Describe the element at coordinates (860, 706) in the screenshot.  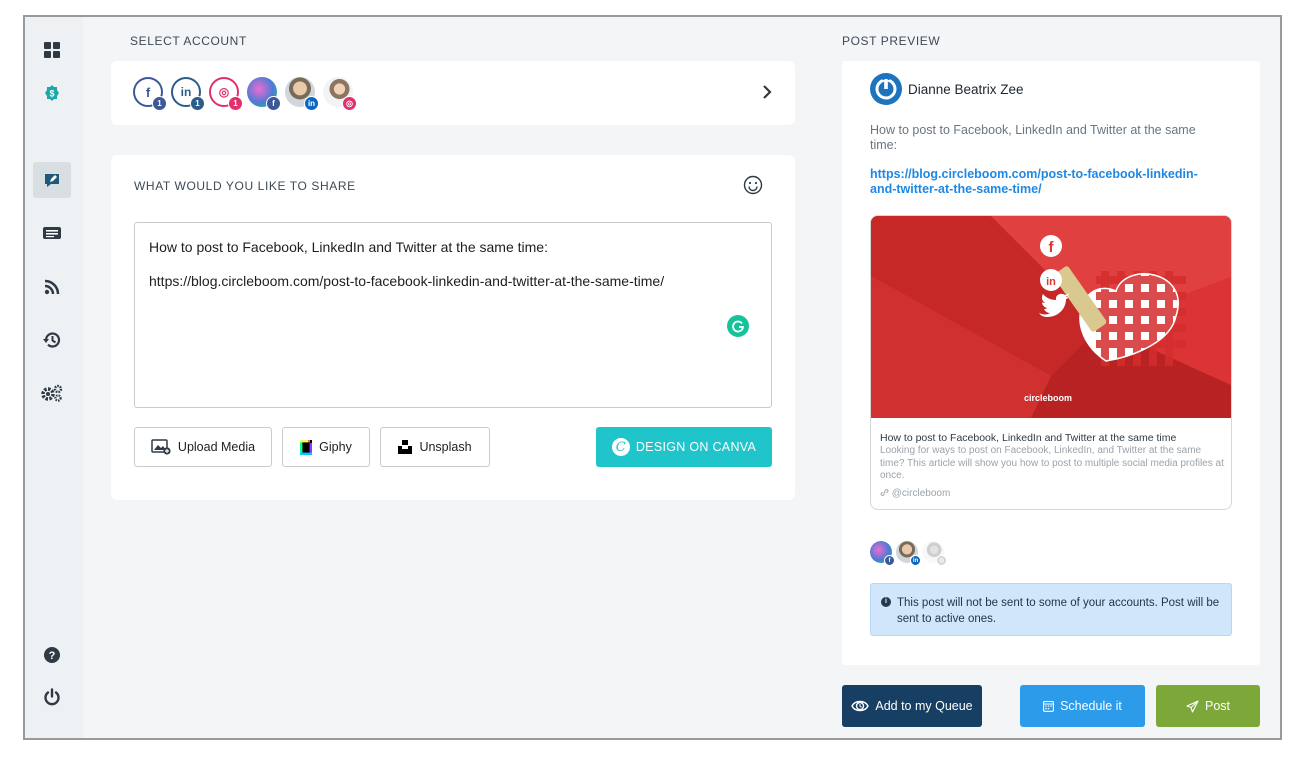
I see `queue-eye-icon` at that location.